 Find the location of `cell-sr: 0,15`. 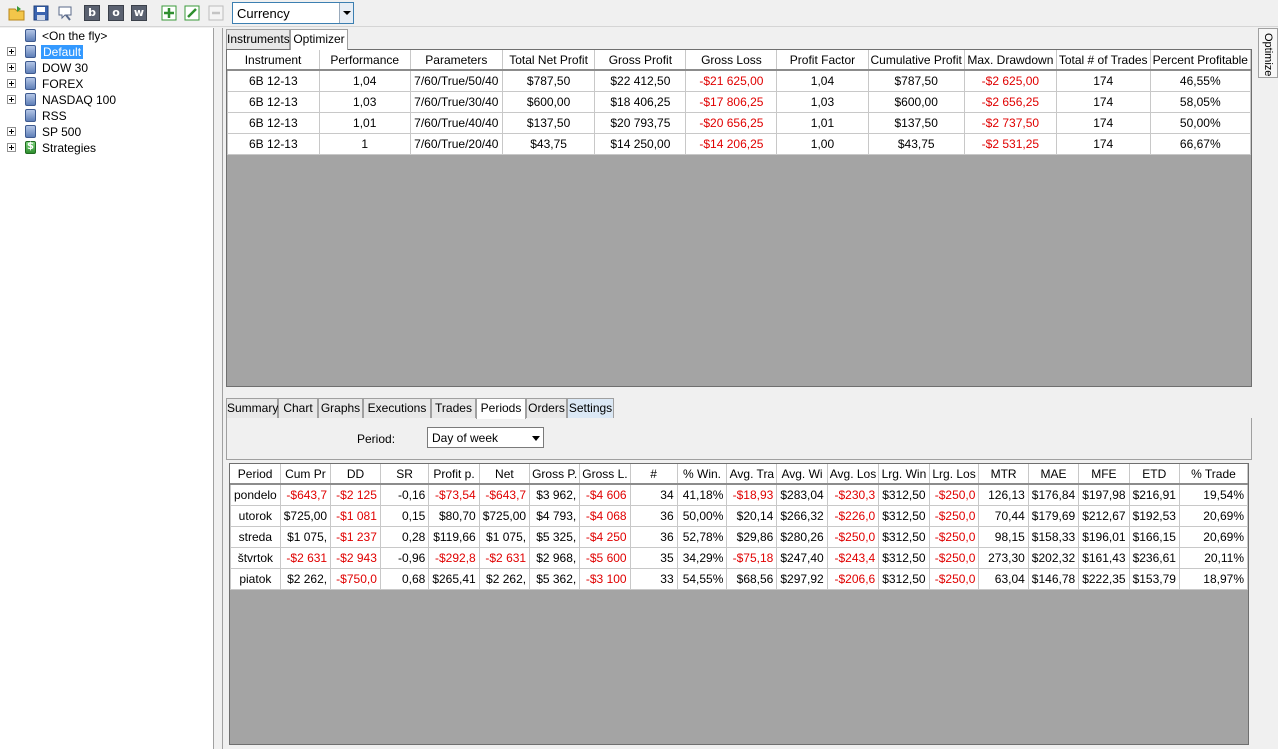

cell-sr: 0,15 is located at coordinates (404, 515).